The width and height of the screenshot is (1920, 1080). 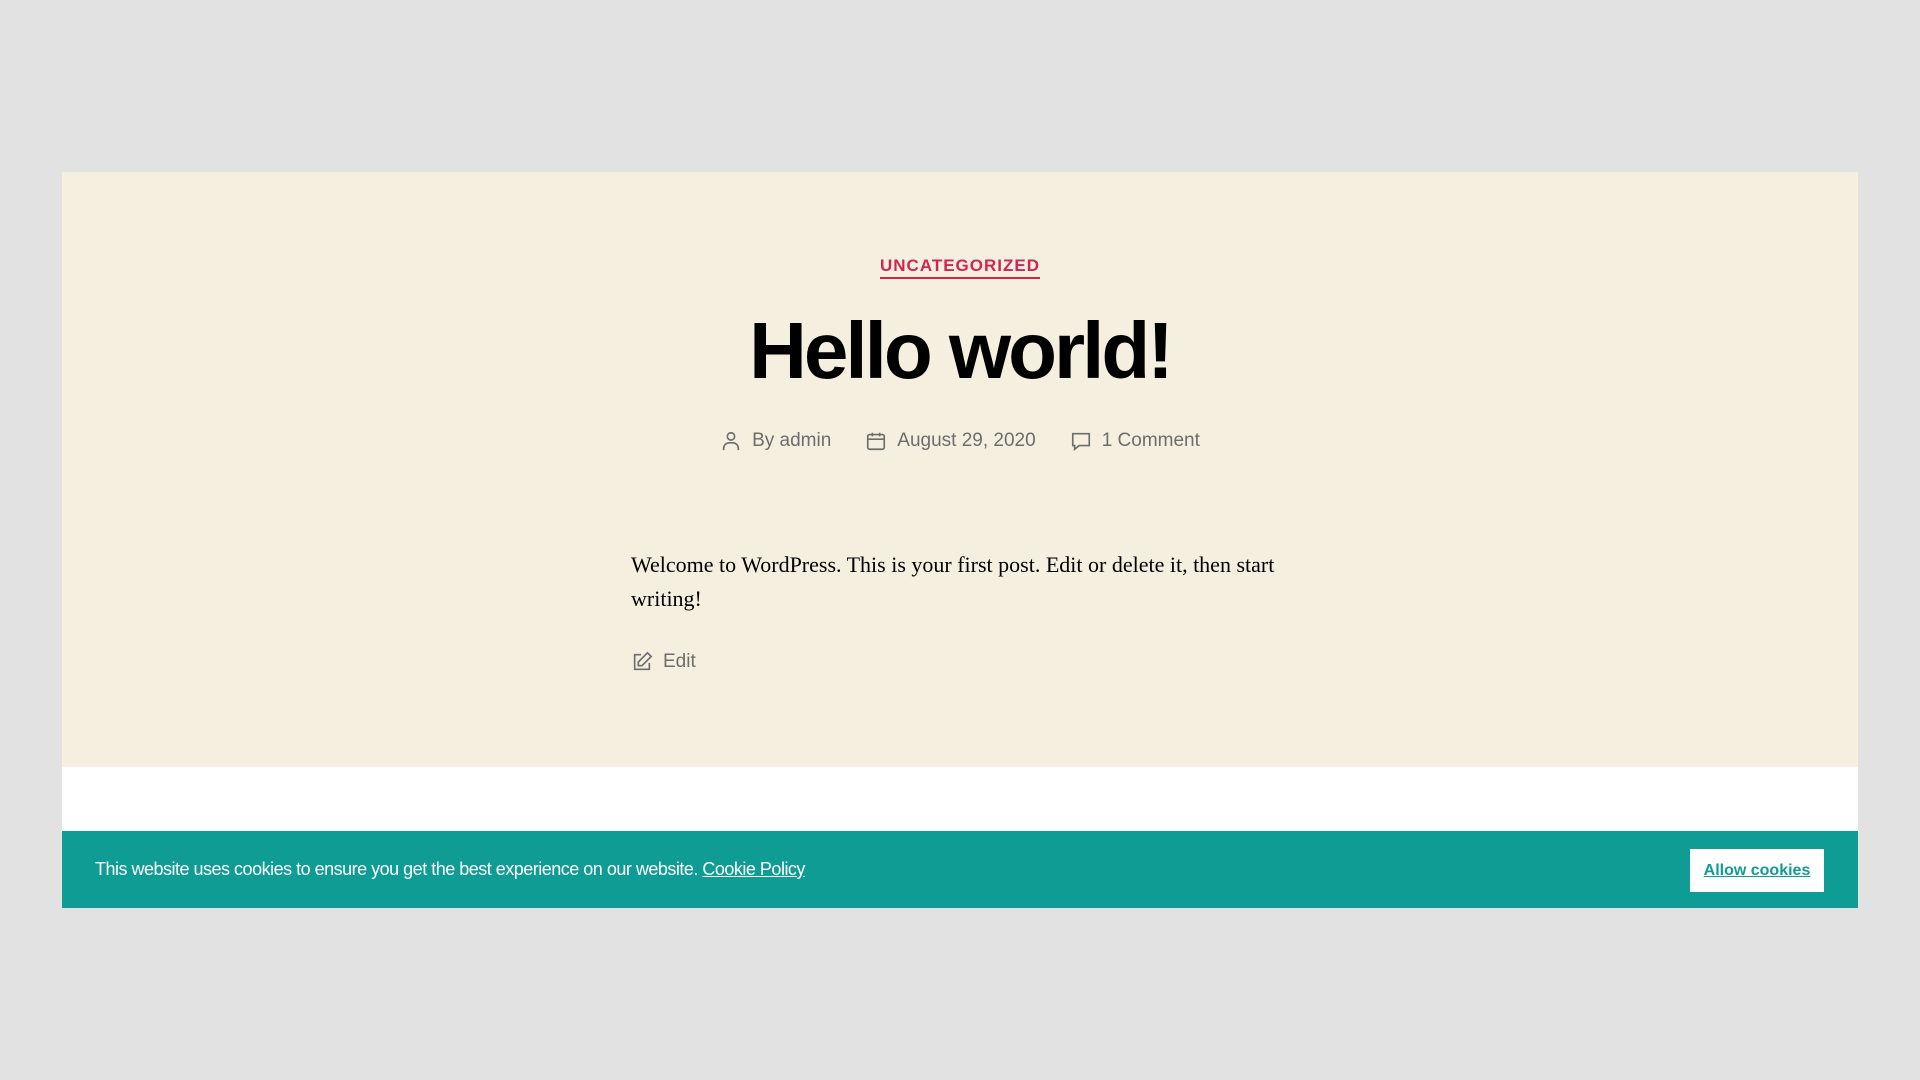 What do you see at coordinates (731, 441) in the screenshot?
I see `user-icon` at bounding box center [731, 441].